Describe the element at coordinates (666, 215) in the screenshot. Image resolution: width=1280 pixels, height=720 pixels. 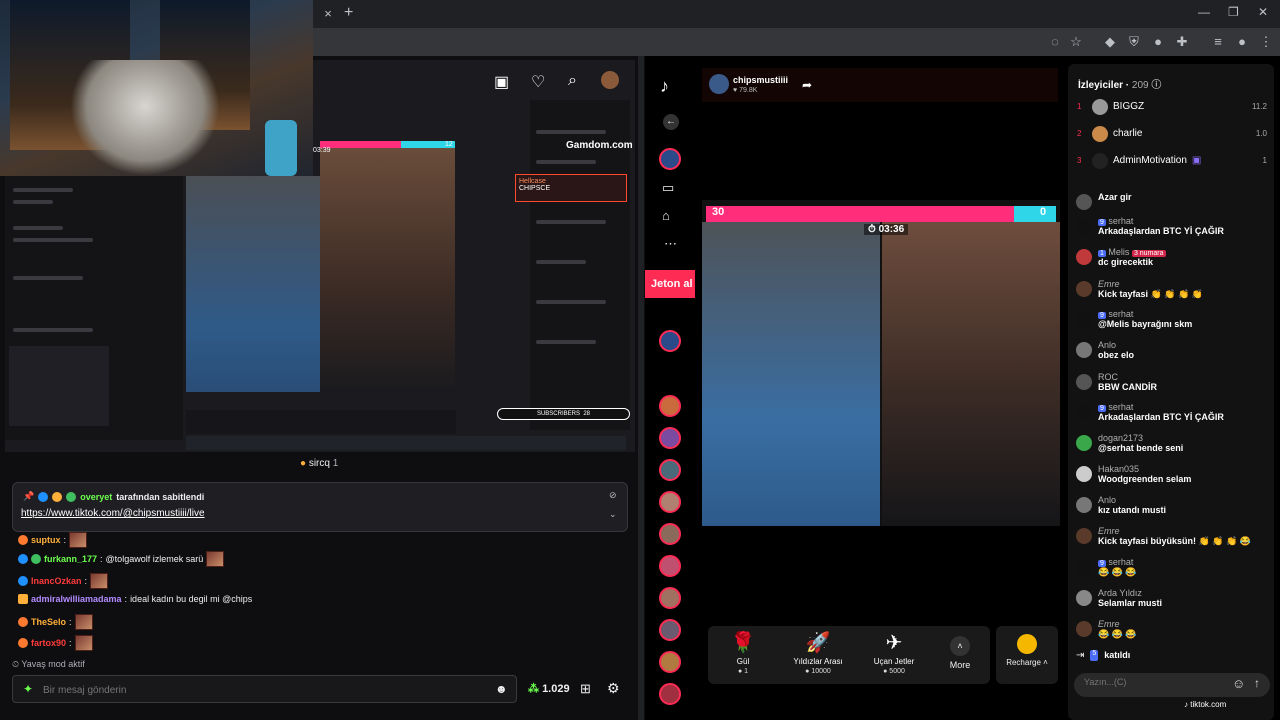
I see `live-icon: ⌂` at that location.